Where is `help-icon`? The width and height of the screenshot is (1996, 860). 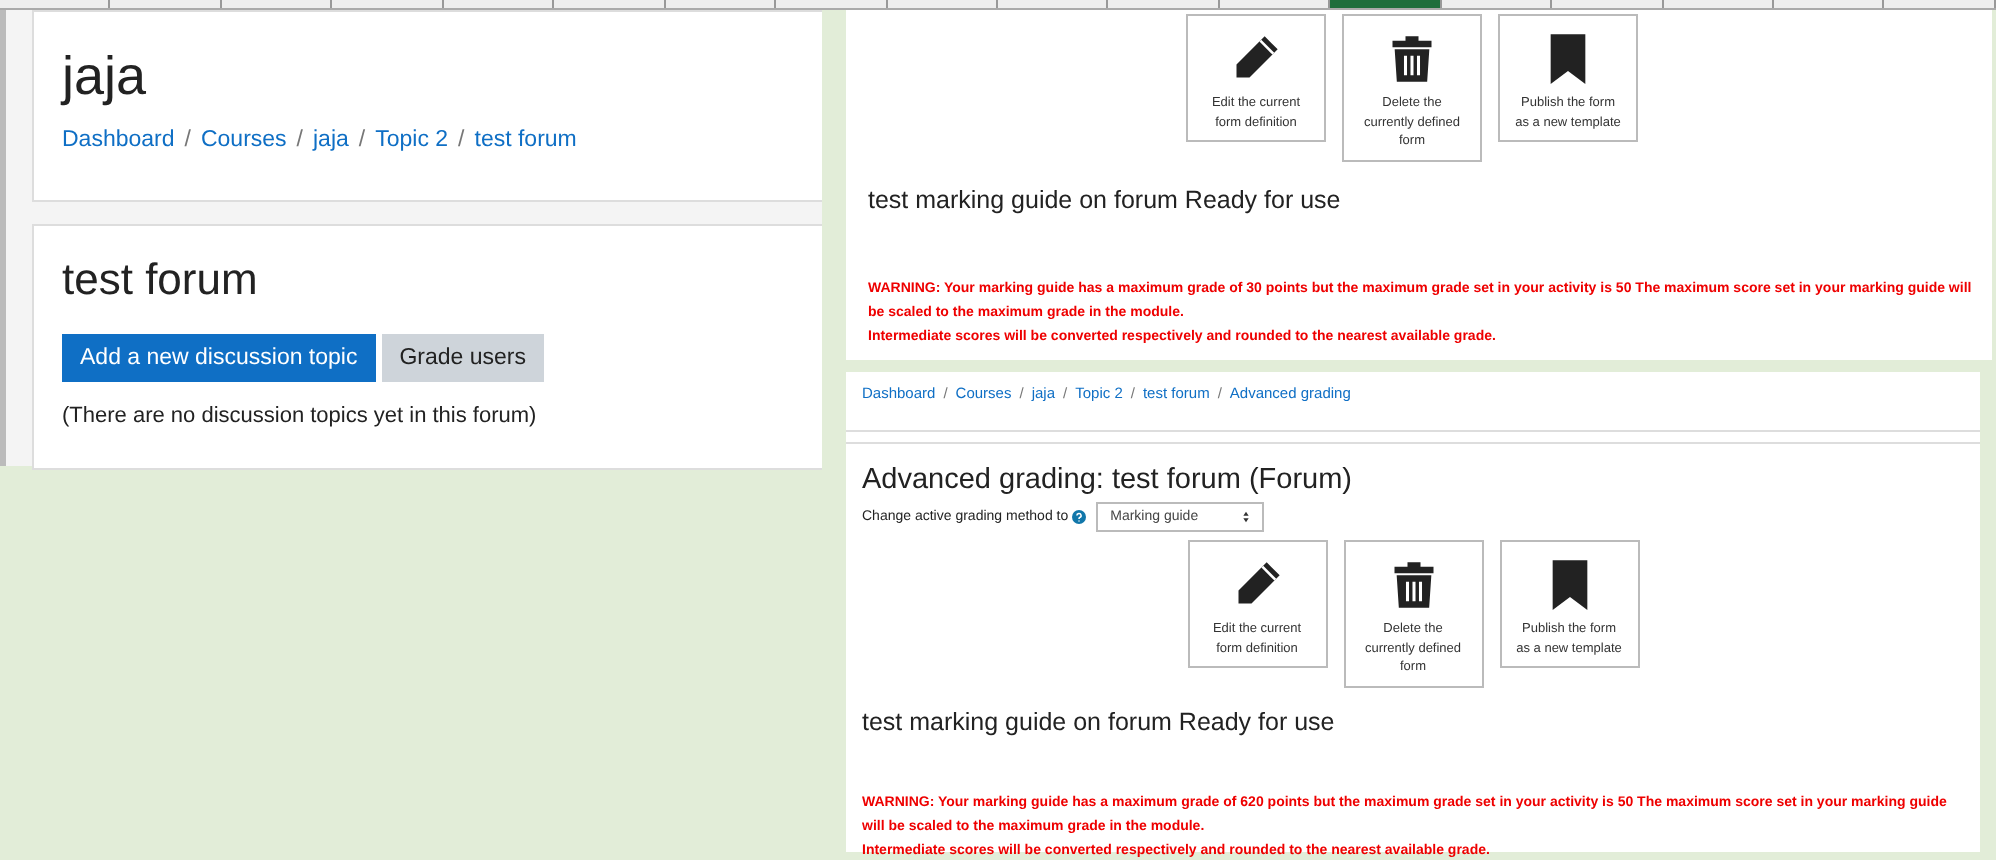
help-icon is located at coordinates (1079, 517).